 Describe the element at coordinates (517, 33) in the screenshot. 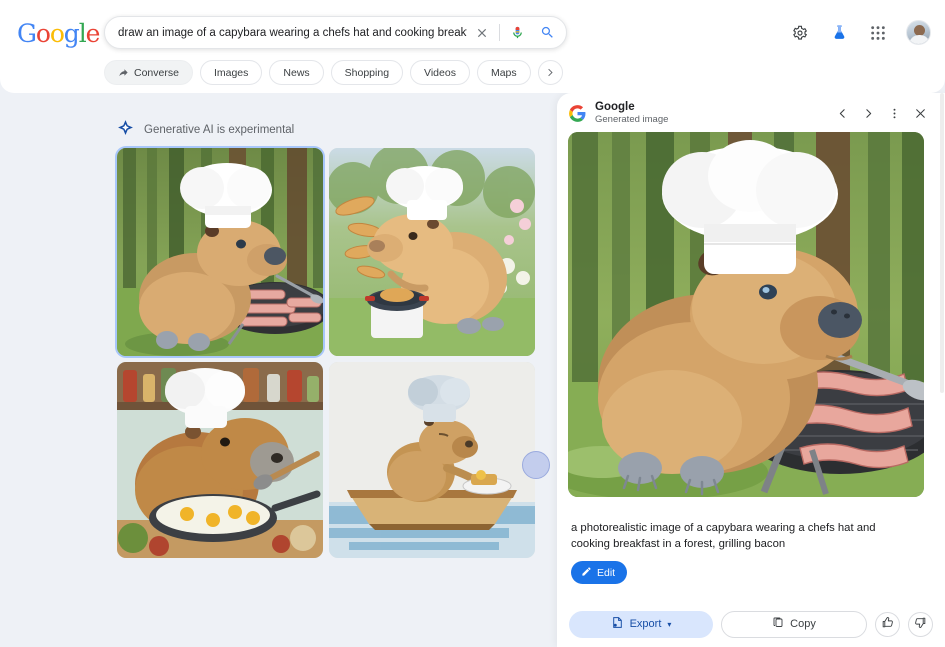

I see `microphone-icon` at that location.